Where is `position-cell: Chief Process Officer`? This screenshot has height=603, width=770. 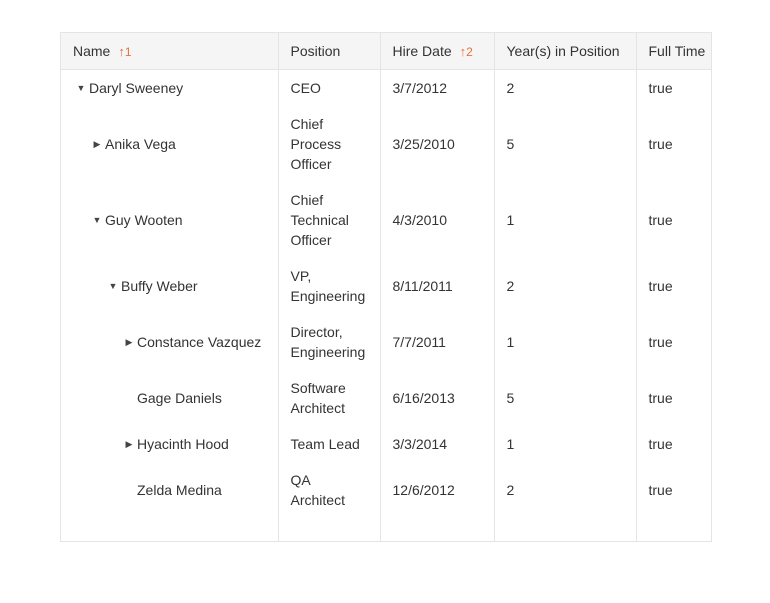 position-cell: Chief Process Officer is located at coordinates (329, 144).